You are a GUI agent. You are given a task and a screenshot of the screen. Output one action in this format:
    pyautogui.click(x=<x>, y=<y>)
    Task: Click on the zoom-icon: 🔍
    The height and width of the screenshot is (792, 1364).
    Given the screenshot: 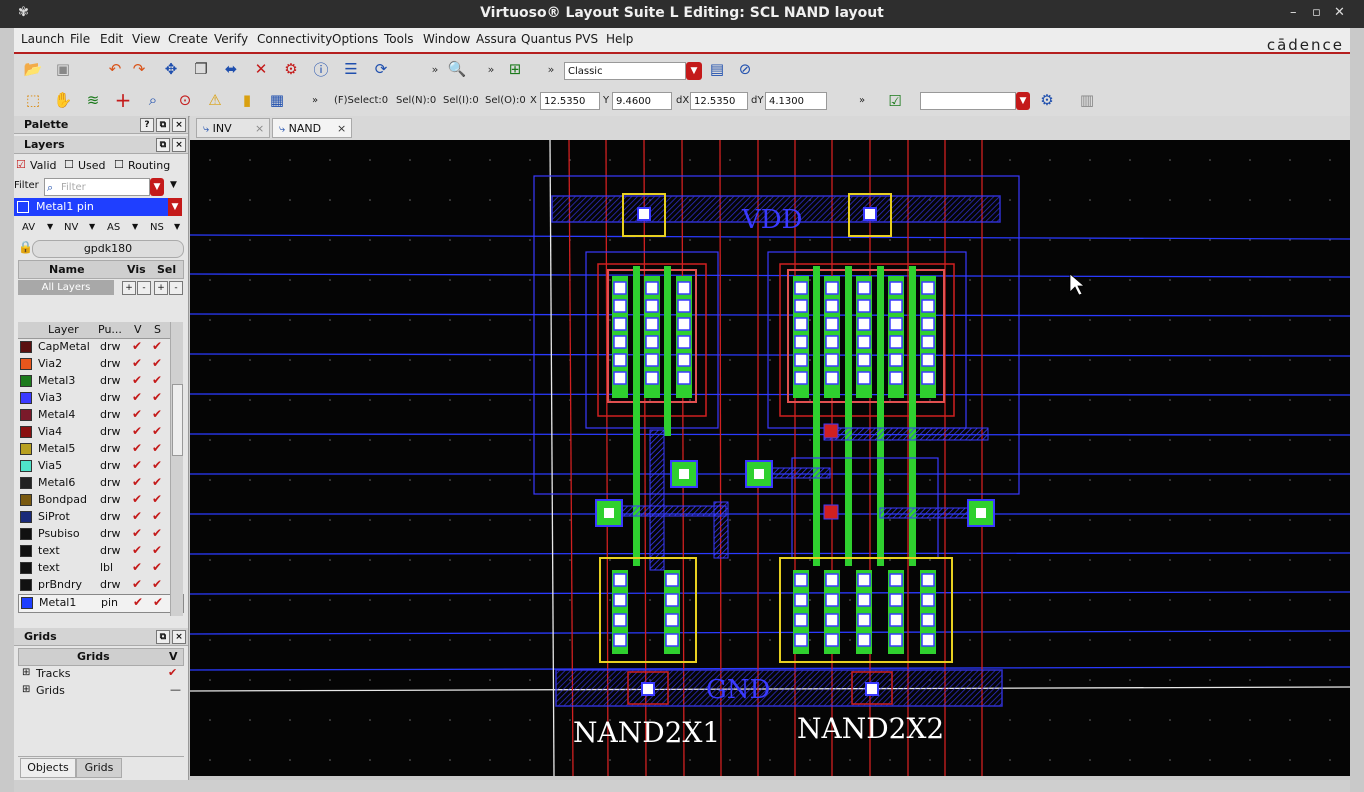 What is the action you would take?
    pyautogui.click(x=457, y=69)
    